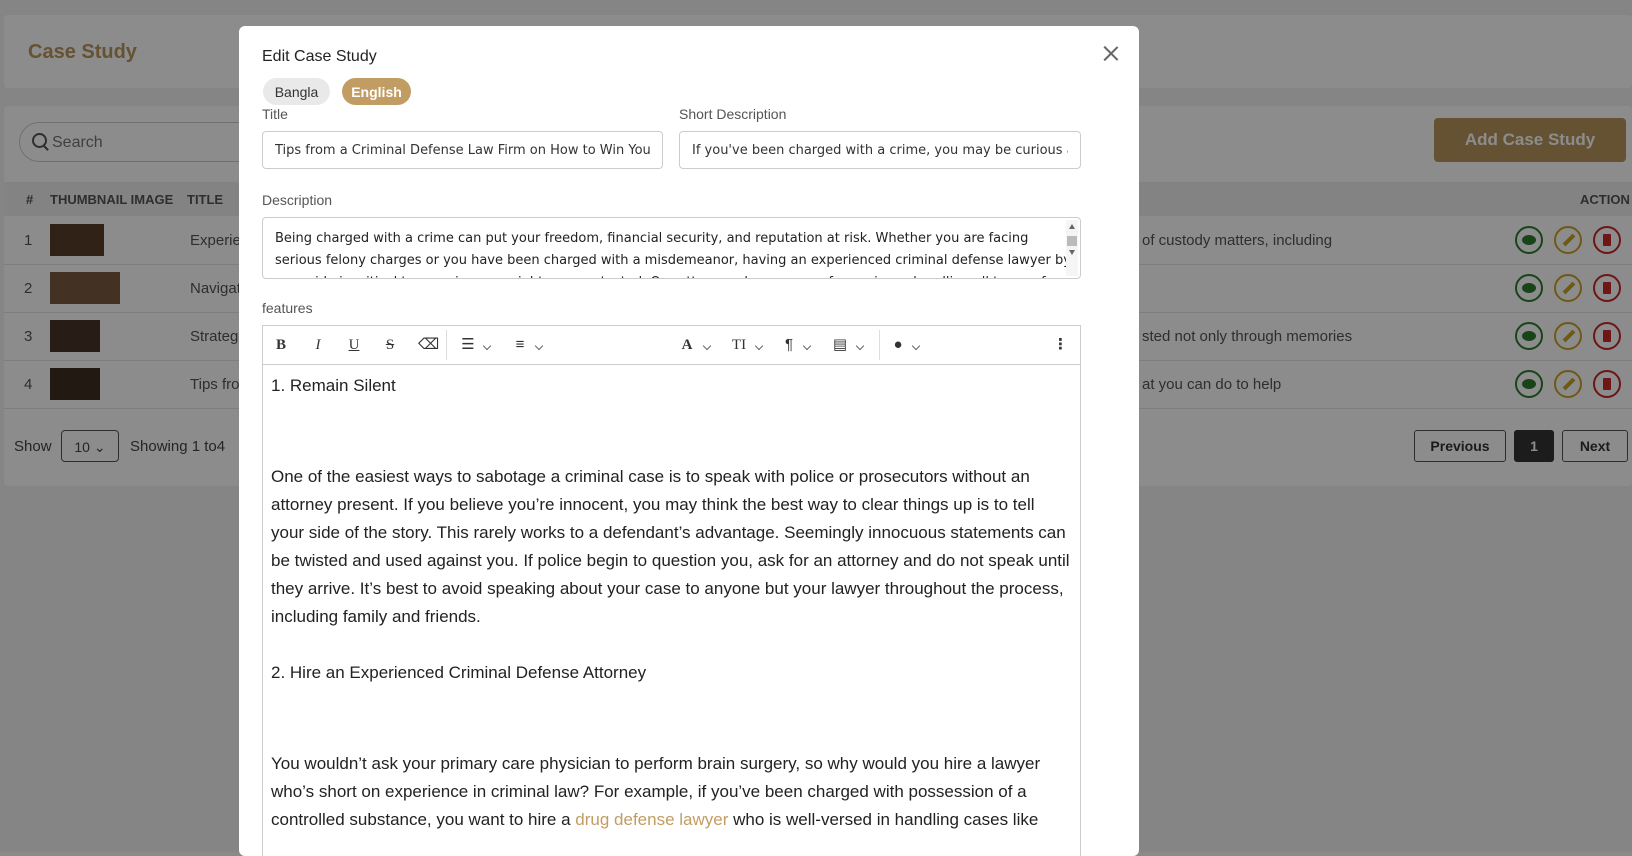 The height and width of the screenshot is (856, 1632). What do you see at coordinates (462, 150) in the screenshot?
I see `title-input` at bounding box center [462, 150].